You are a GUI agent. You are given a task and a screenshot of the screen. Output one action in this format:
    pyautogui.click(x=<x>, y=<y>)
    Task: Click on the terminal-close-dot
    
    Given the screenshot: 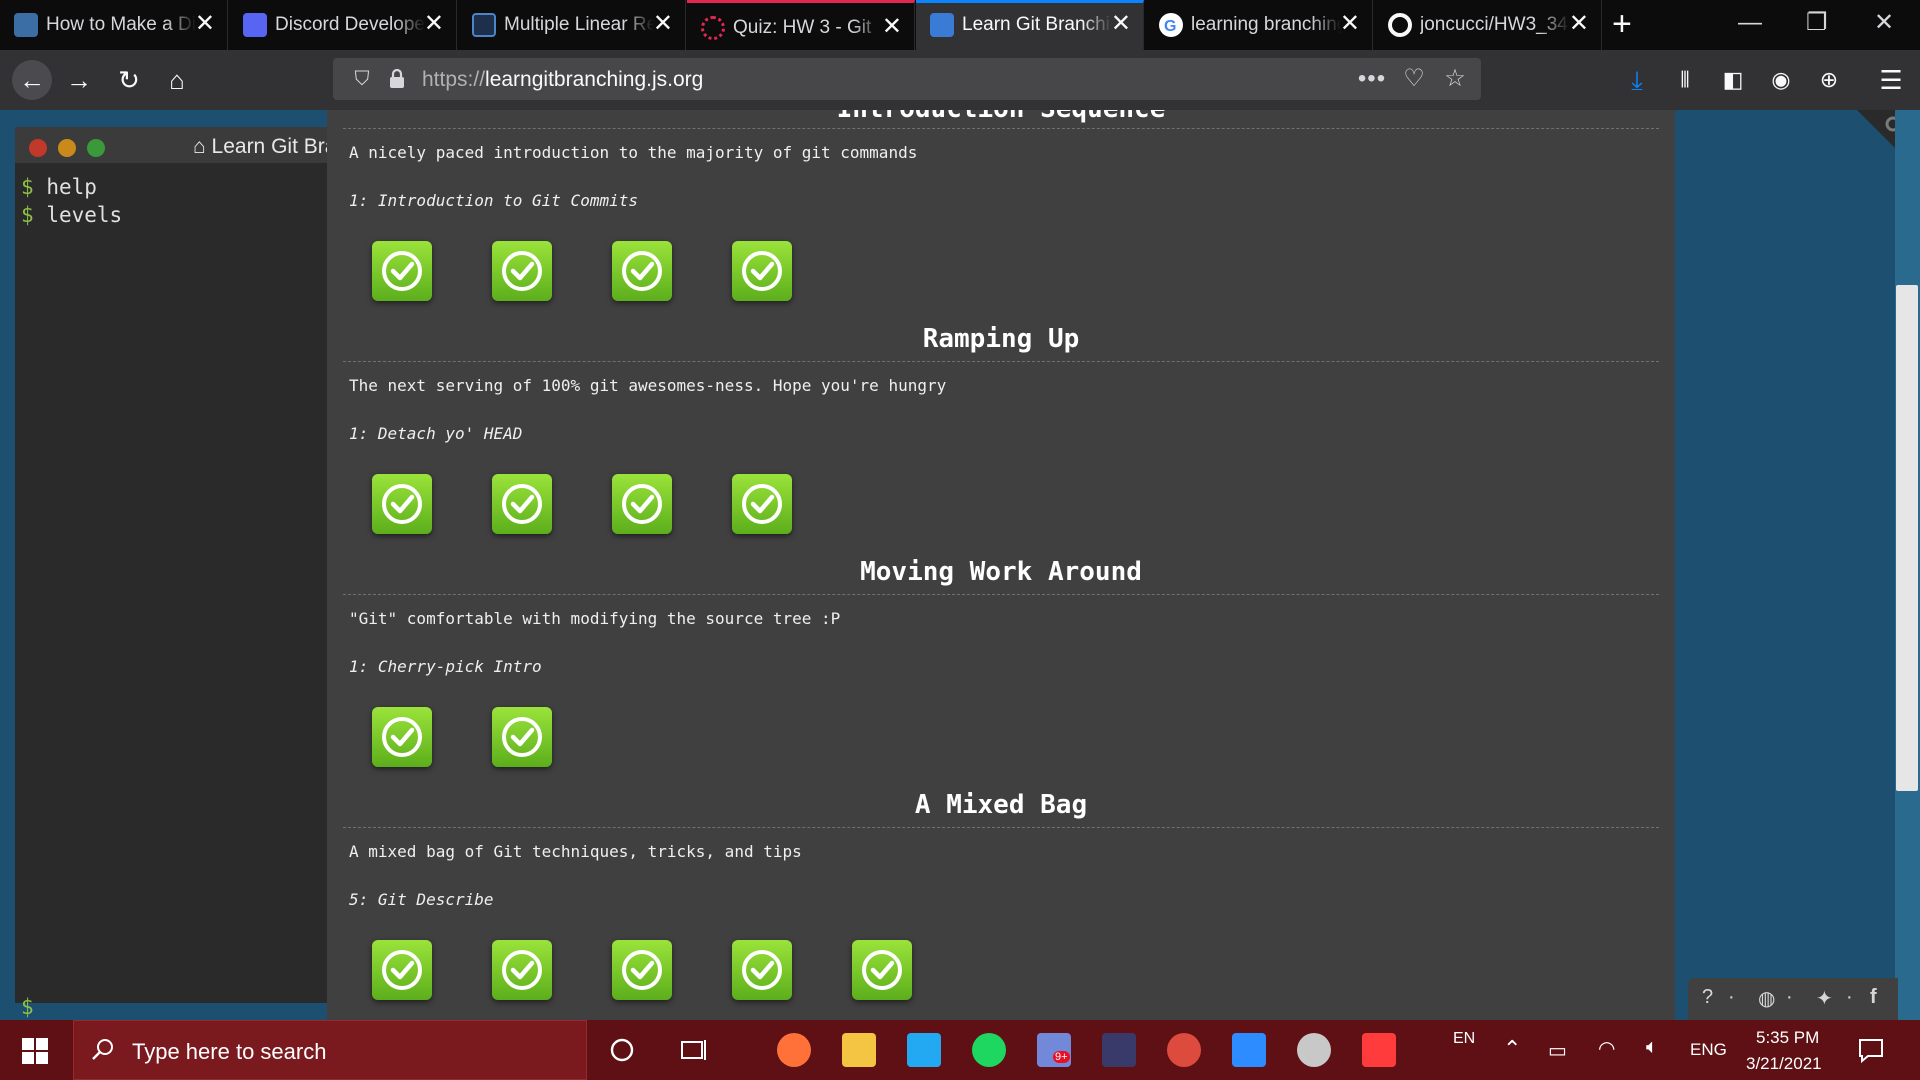 What is the action you would take?
    pyautogui.click(x=38, y=148)
    